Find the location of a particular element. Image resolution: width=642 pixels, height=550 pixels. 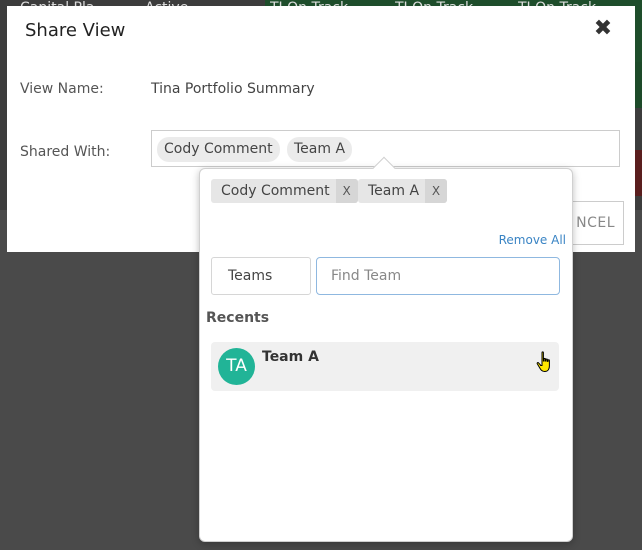

selected-chip-label: Cody Comment is located at coordinates (275, 191).